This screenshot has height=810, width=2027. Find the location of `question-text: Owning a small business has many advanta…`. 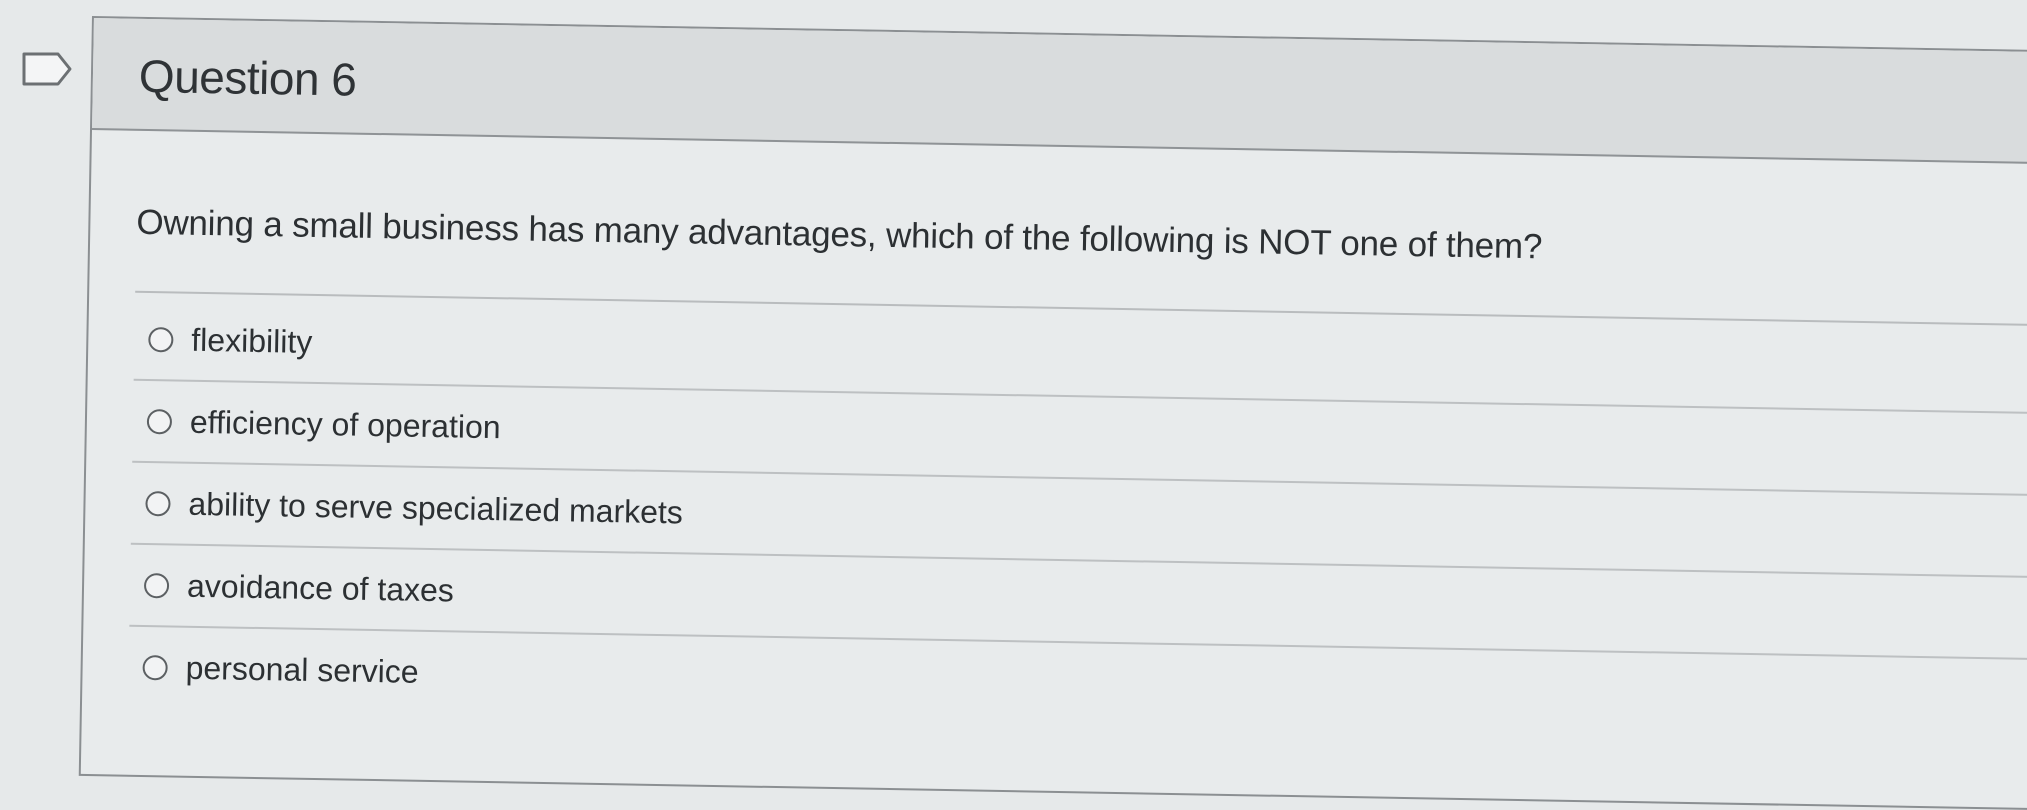

question-text: Owning a small business has many advanta… is located at coordinates (839, 234).